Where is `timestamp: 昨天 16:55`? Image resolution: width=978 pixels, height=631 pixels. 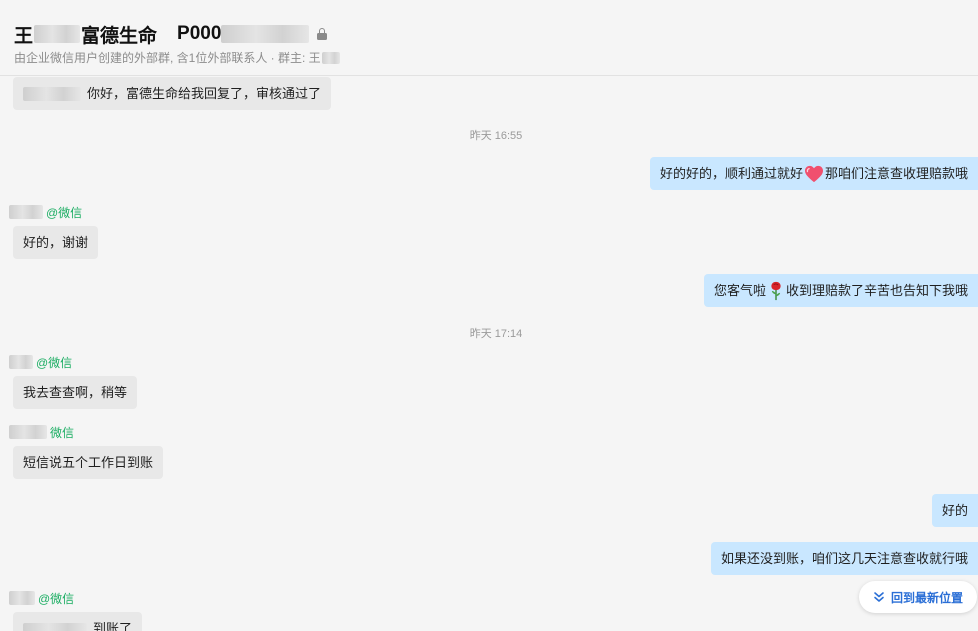
timestamp: 昨天 16:55 is located at coordinates (496, 136).